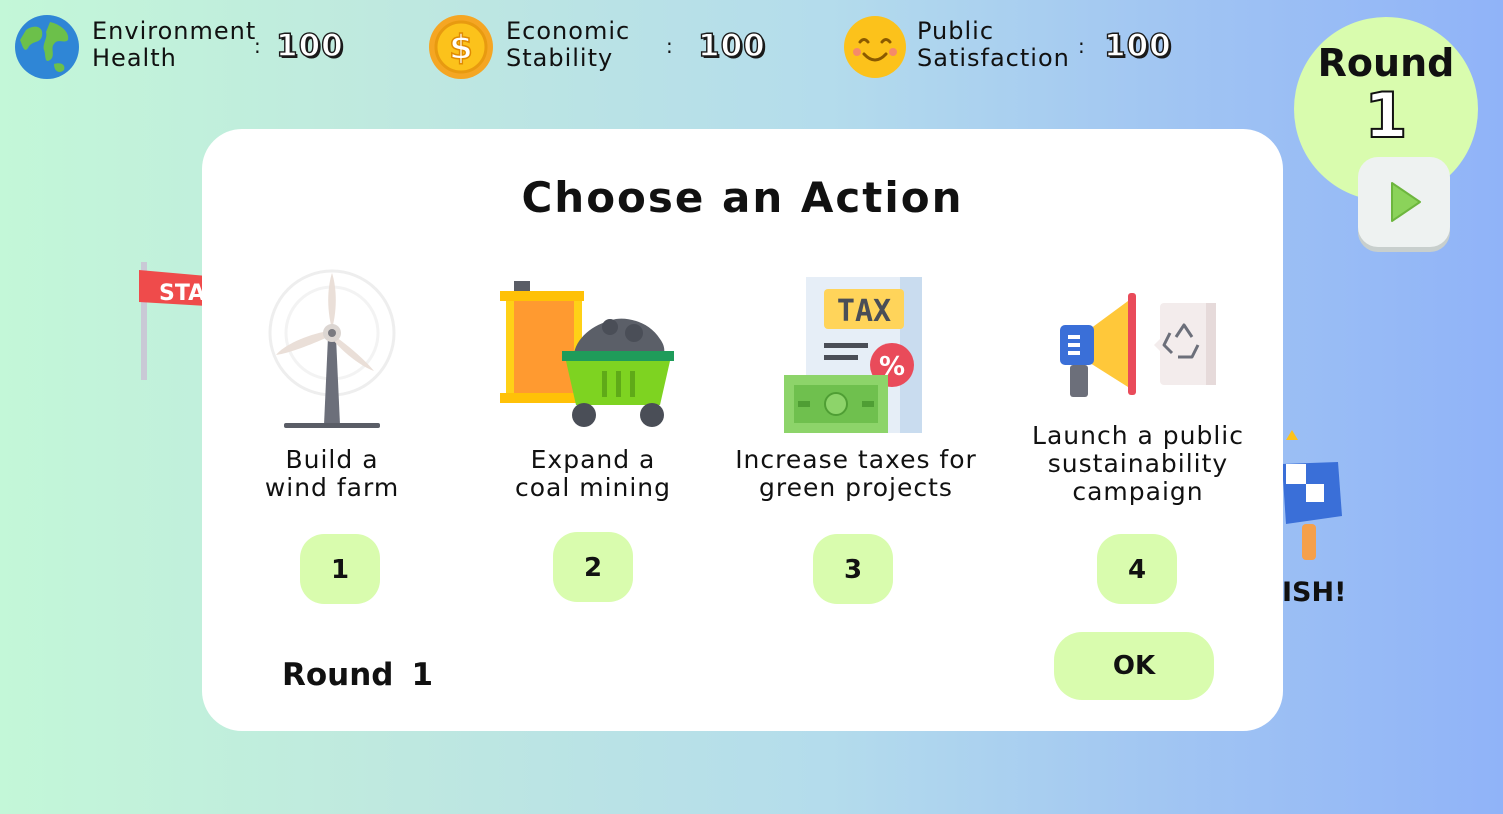  I want to click on wind-turbine-icon, so click(332, 348).